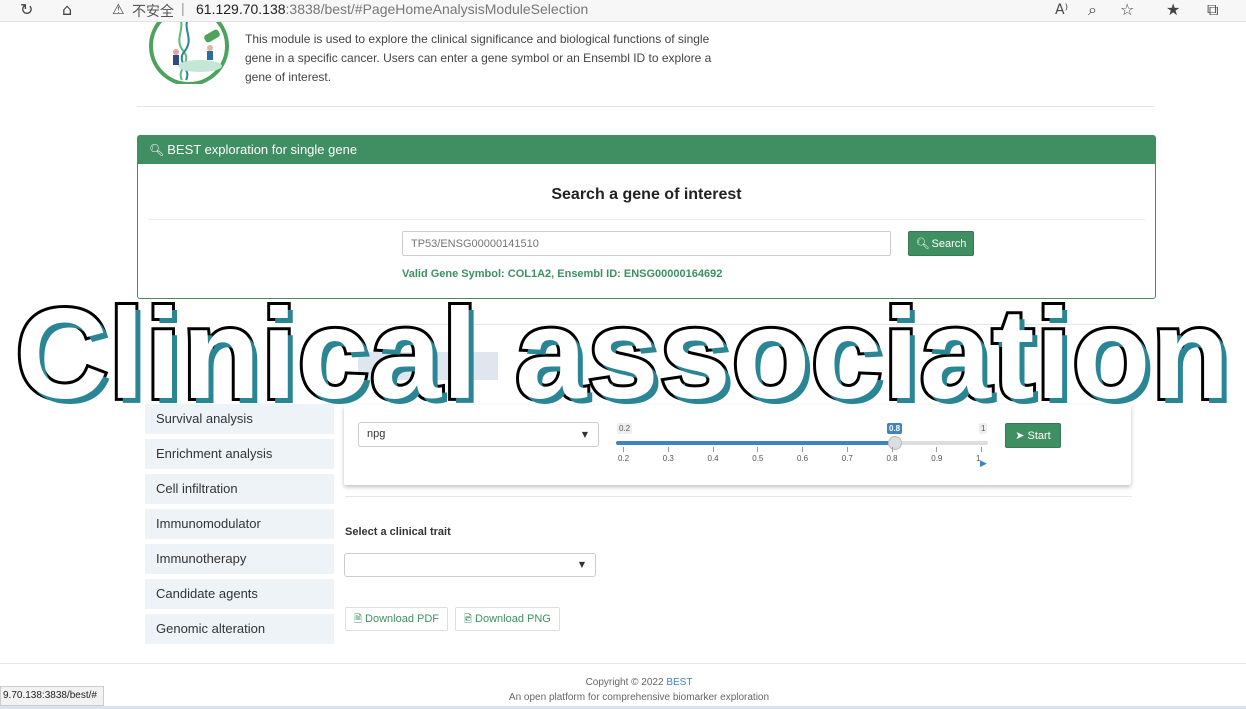 The width and height of the screenshot is (1246, 709). Describe the element at coordinates (513, 619) in the screenshot. I see `download-png-label: Download PNG` at that location.